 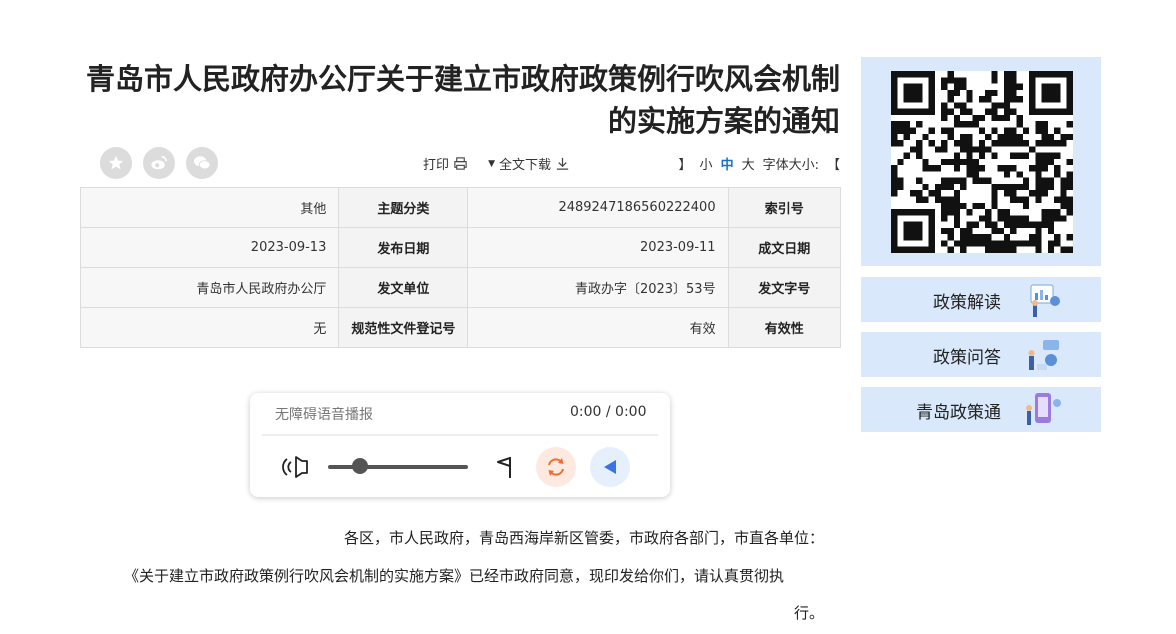 What do you see at coordinates (209, 327) in the screenshot?
I see `meta-value: 无` at bounding box center [209, 327].